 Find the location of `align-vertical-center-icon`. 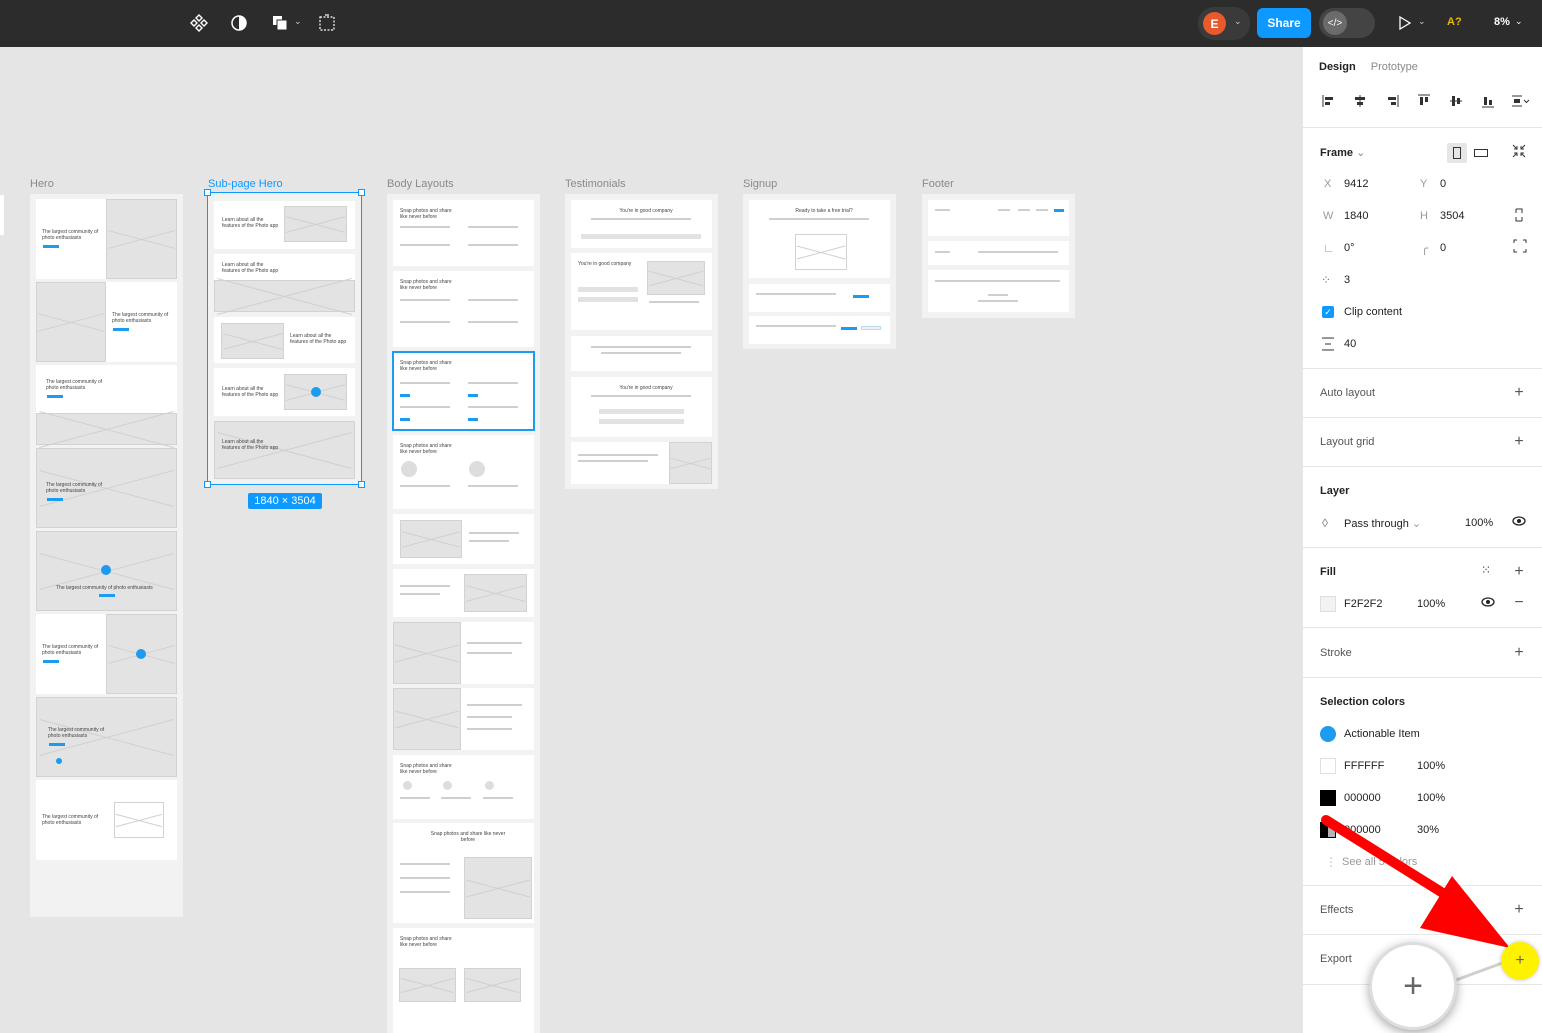

align-vertical-center-icon is located at coordinates (1456, 101).